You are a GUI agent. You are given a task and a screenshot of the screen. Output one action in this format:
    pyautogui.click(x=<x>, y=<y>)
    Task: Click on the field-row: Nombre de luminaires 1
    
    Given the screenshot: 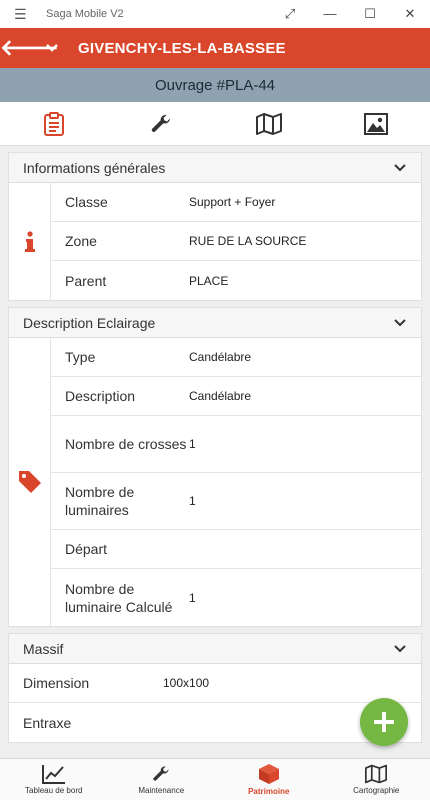 What is the action you would take?
    pyautogui.click(x=236, y=501)
    